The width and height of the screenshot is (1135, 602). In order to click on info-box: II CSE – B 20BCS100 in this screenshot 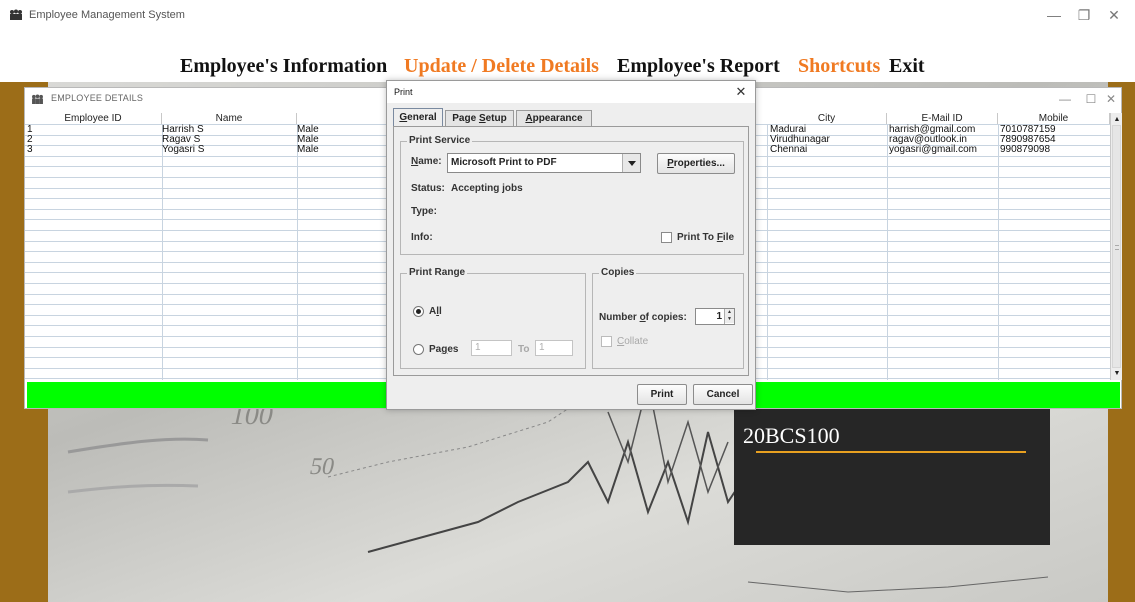, I will do `click(892, 465)`.